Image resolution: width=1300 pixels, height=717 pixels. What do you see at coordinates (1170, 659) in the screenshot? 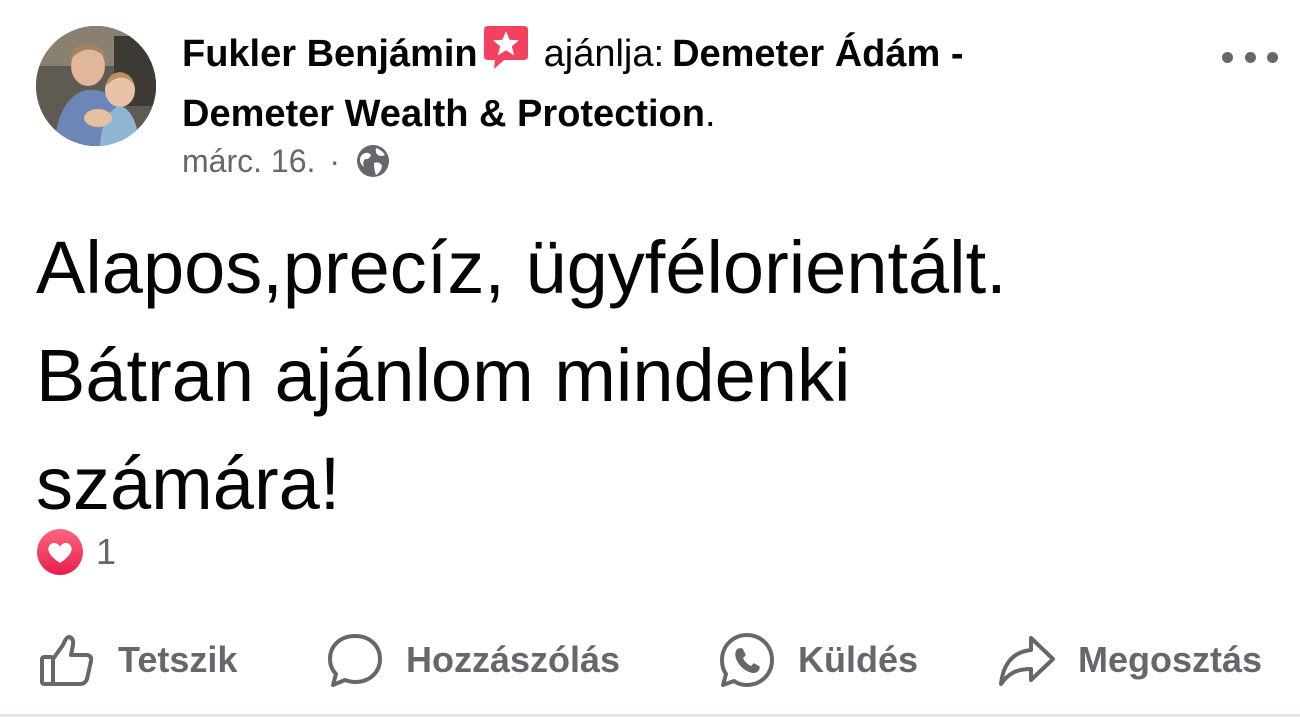
I see `share-label: Megosztás` at bounding box center [1170, 659].